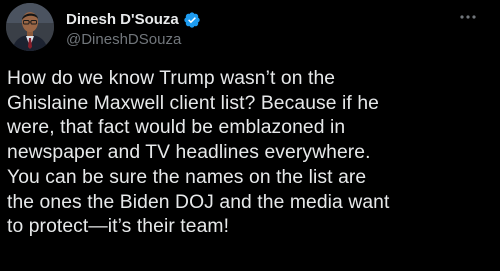 The width and height of the screenshot is (500, 271). What do you see at coordinates (176, 128) in the screenshot?
I see `tweet-text-line: were, that fact would be emblazoned in` at bounding box center [176, 128].